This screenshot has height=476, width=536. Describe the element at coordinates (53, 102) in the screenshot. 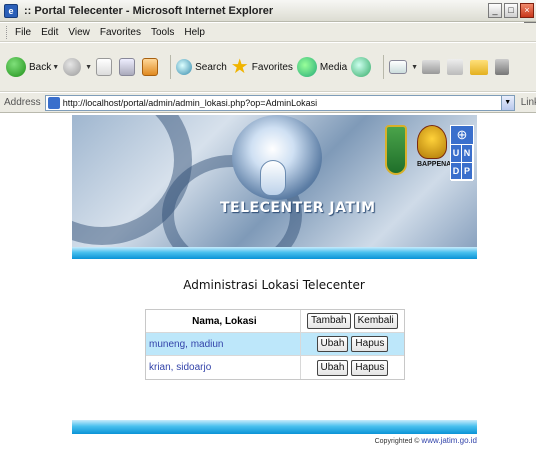

I see `page-icon` at that location.